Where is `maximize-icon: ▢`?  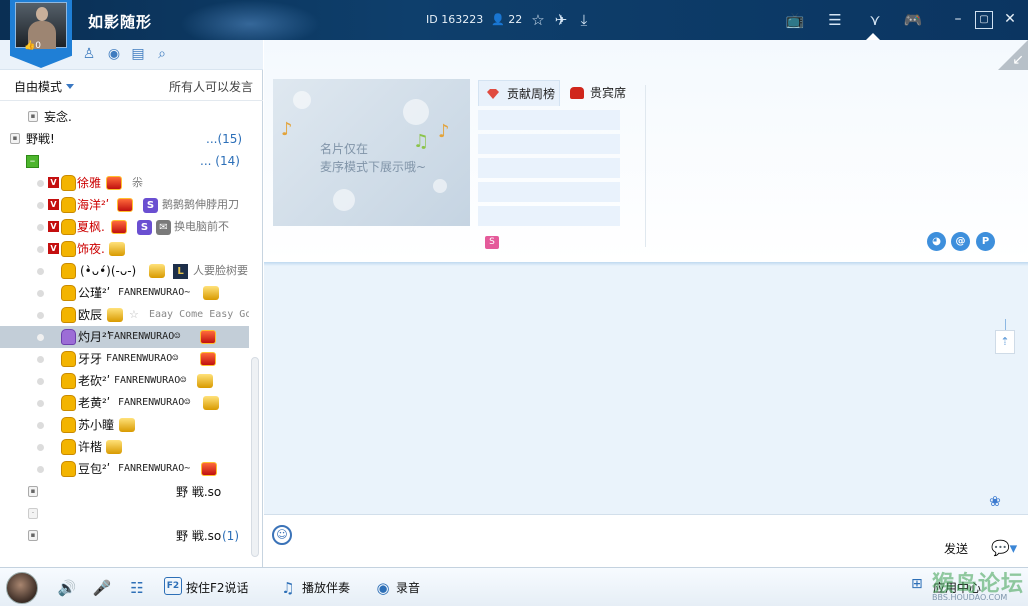 maximize-icon: ▢ is located at coordinates (984, 20).